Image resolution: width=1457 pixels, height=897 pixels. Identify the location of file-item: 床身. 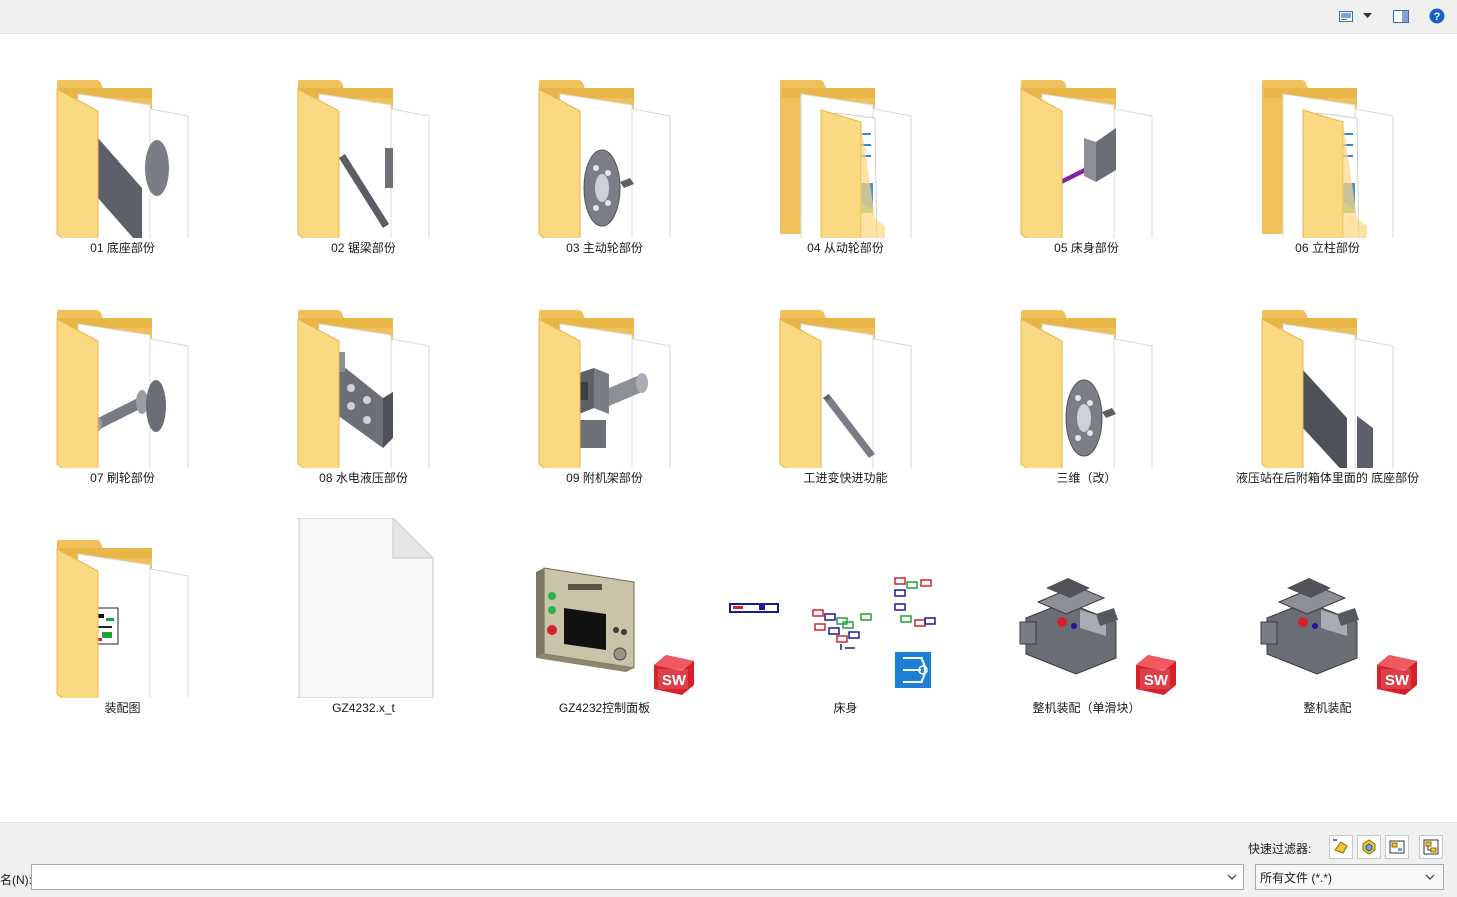
(845, 630).